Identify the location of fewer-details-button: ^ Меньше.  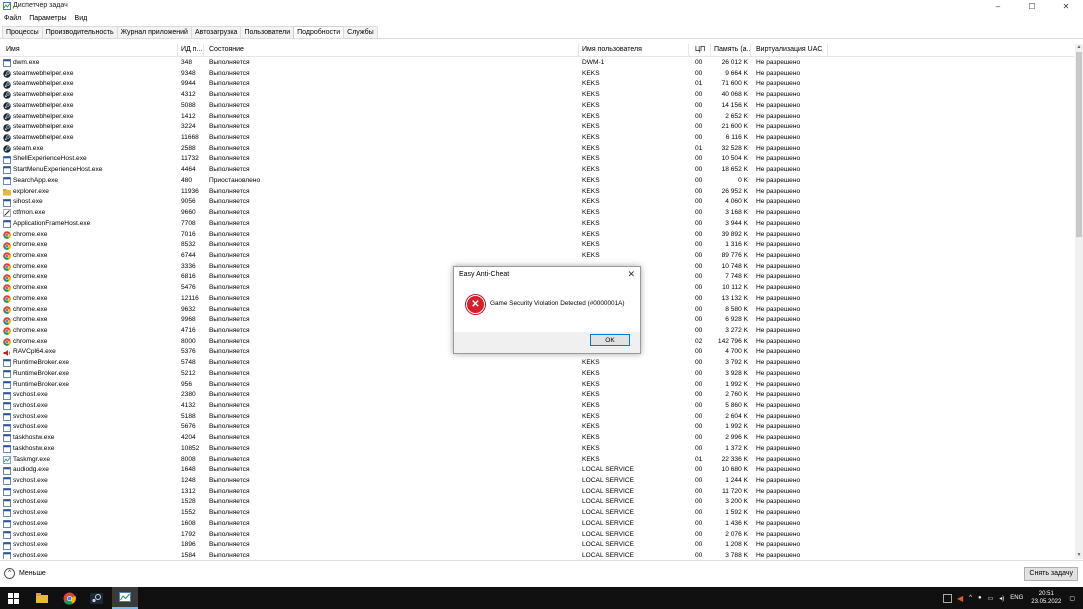
(25, 573).